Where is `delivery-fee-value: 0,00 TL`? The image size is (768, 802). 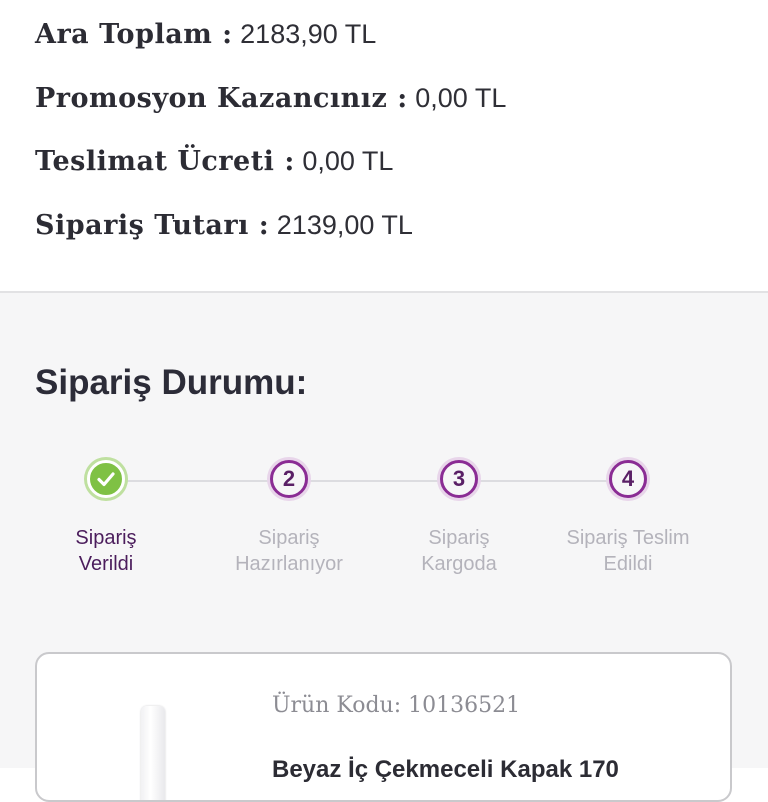 delivery-fee-value: 0,00 TL is located at coordinates (348, 161).